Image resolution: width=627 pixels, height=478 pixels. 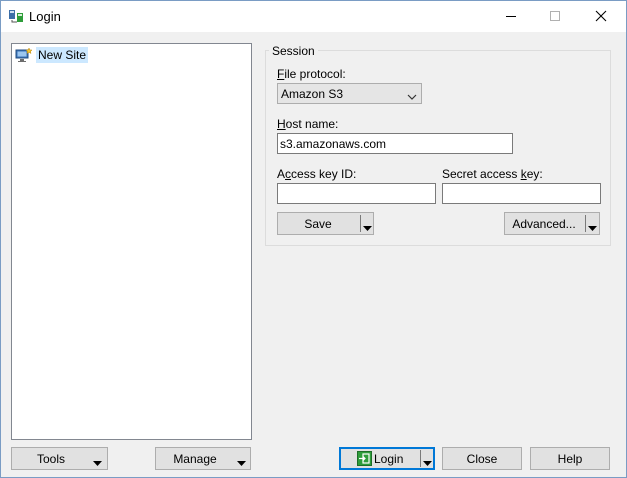 I want to click on save-button-label: Save, so click(x=318, y=224).